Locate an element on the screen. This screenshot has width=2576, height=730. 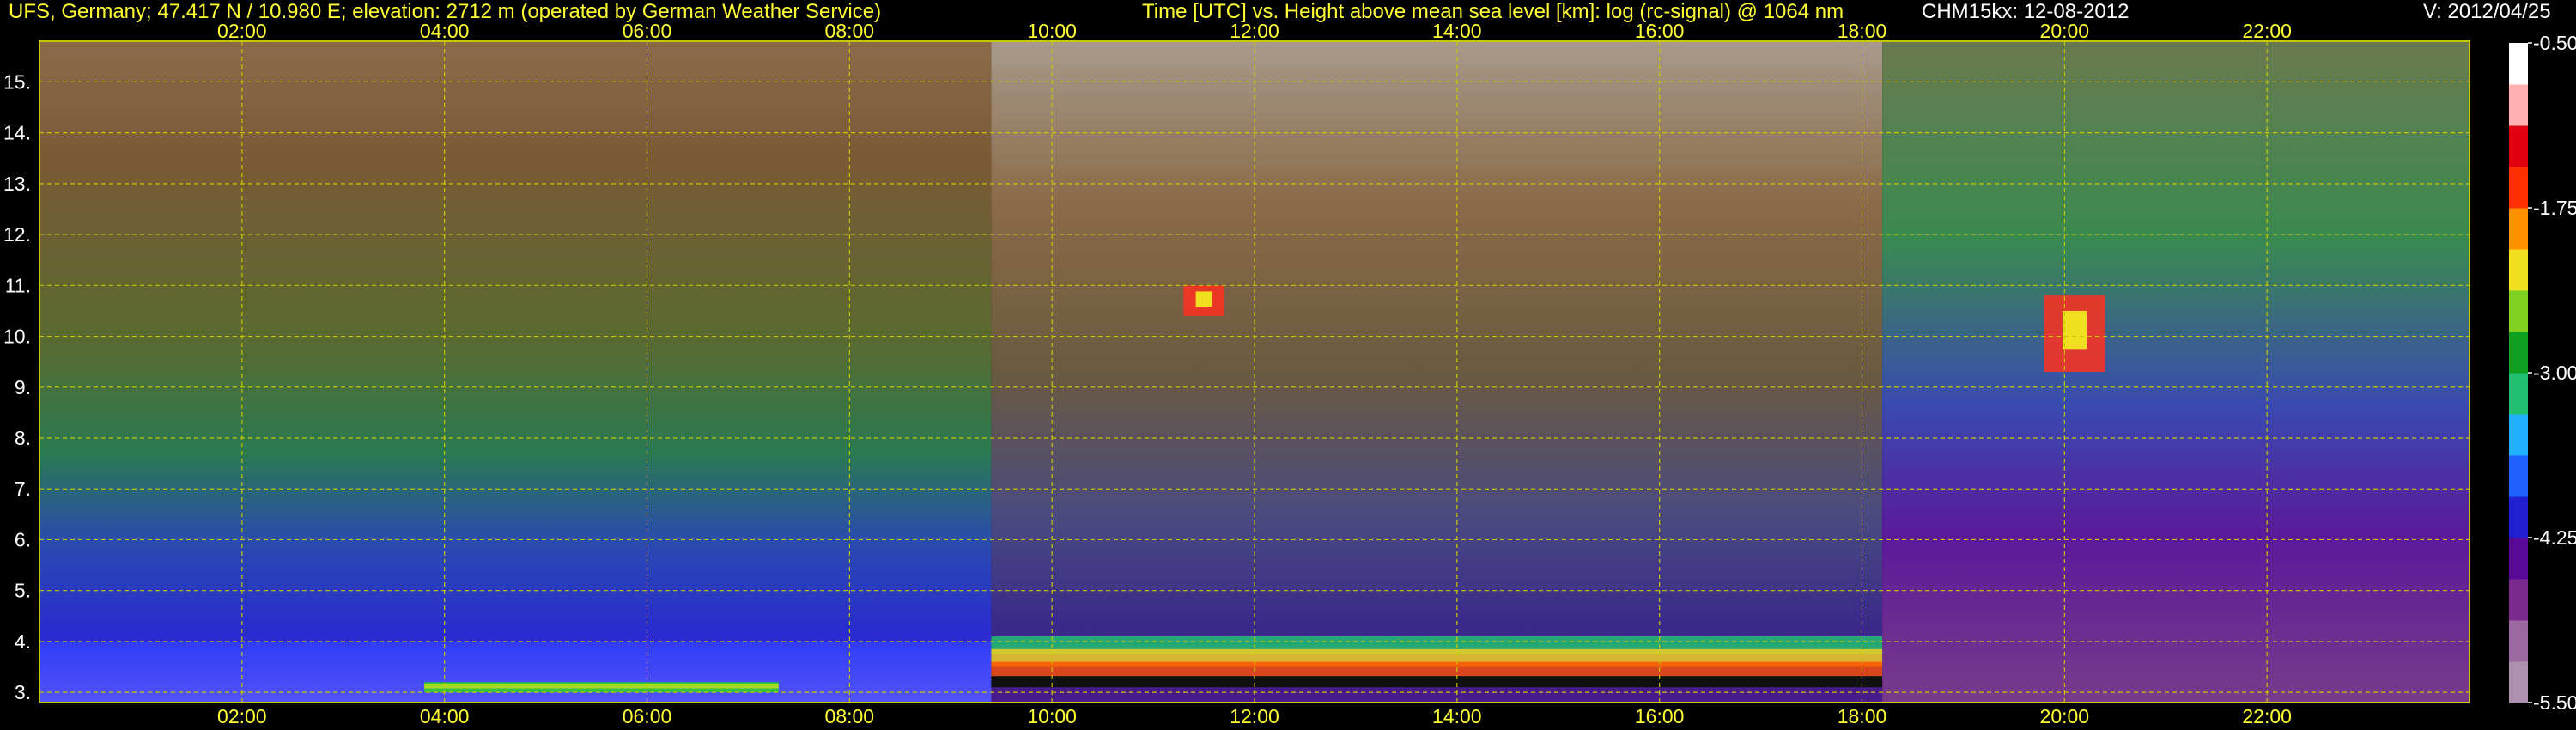
colorbar-tick-label: -5.50 is located at coordinates (2554, 702).